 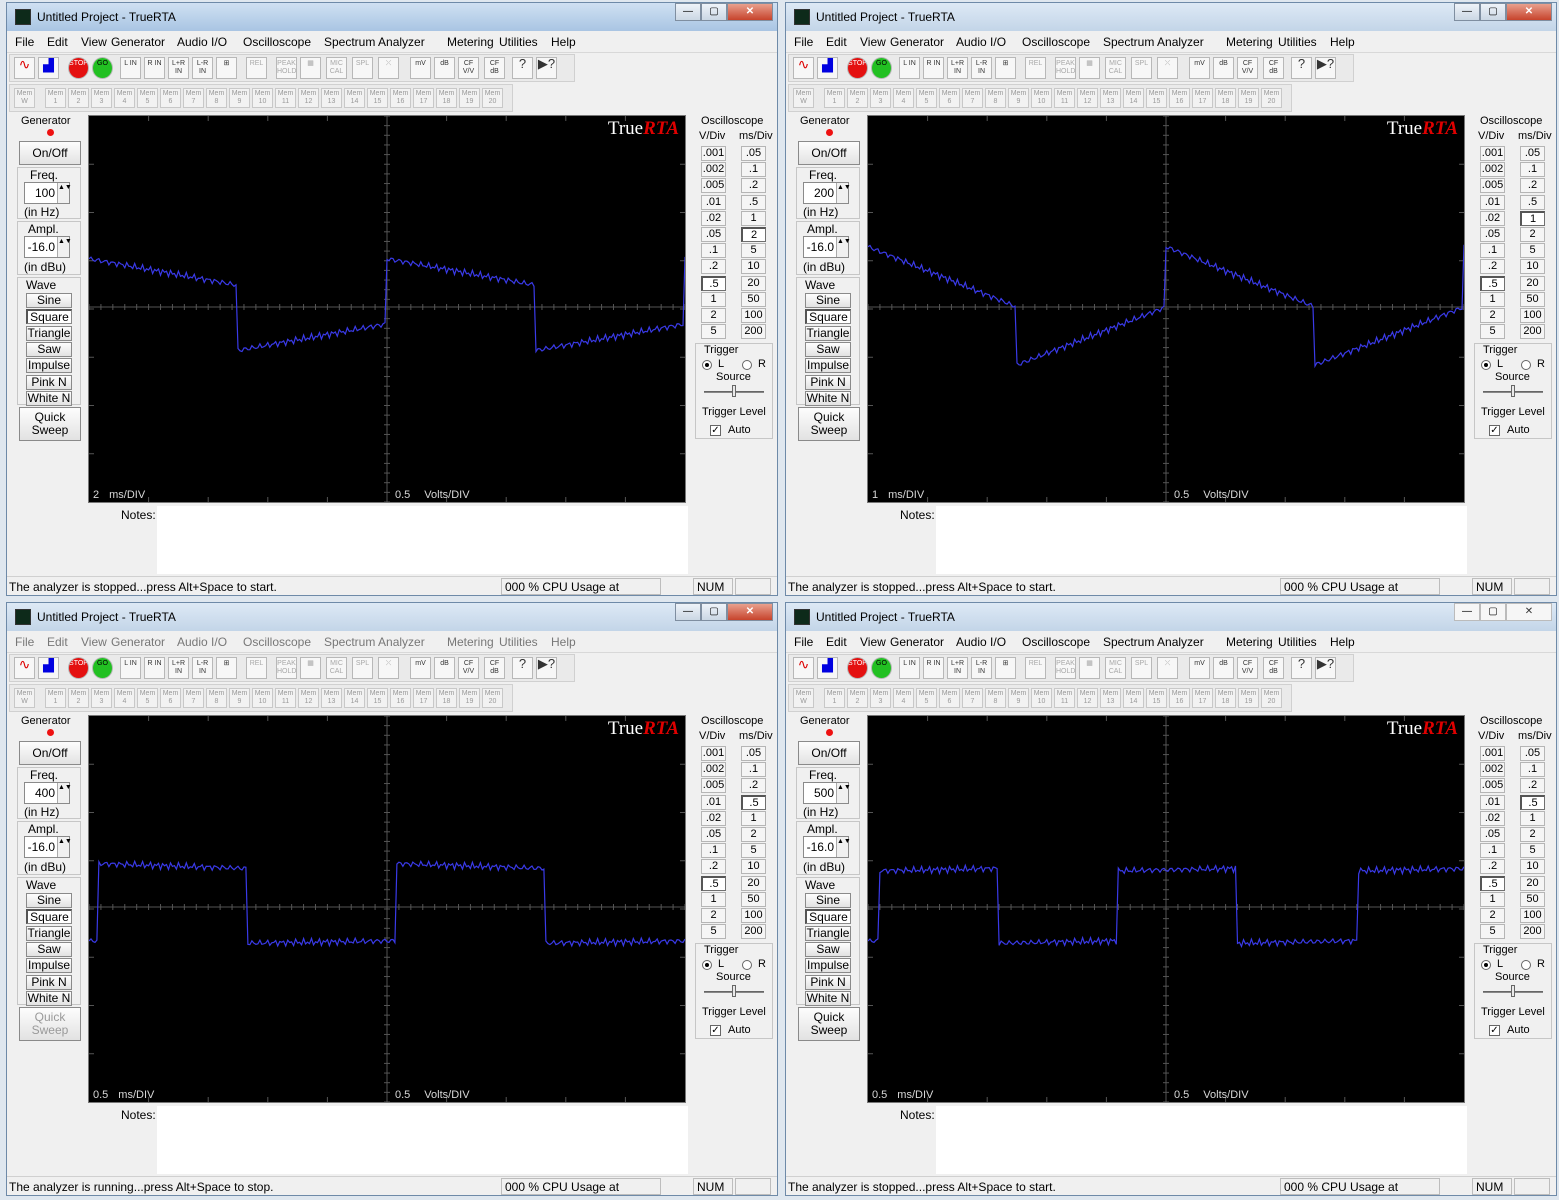 What do you see at coordinates (750, 12) in the screenshot?
I see `close-button: ✕` at bounding box center [750, 12].